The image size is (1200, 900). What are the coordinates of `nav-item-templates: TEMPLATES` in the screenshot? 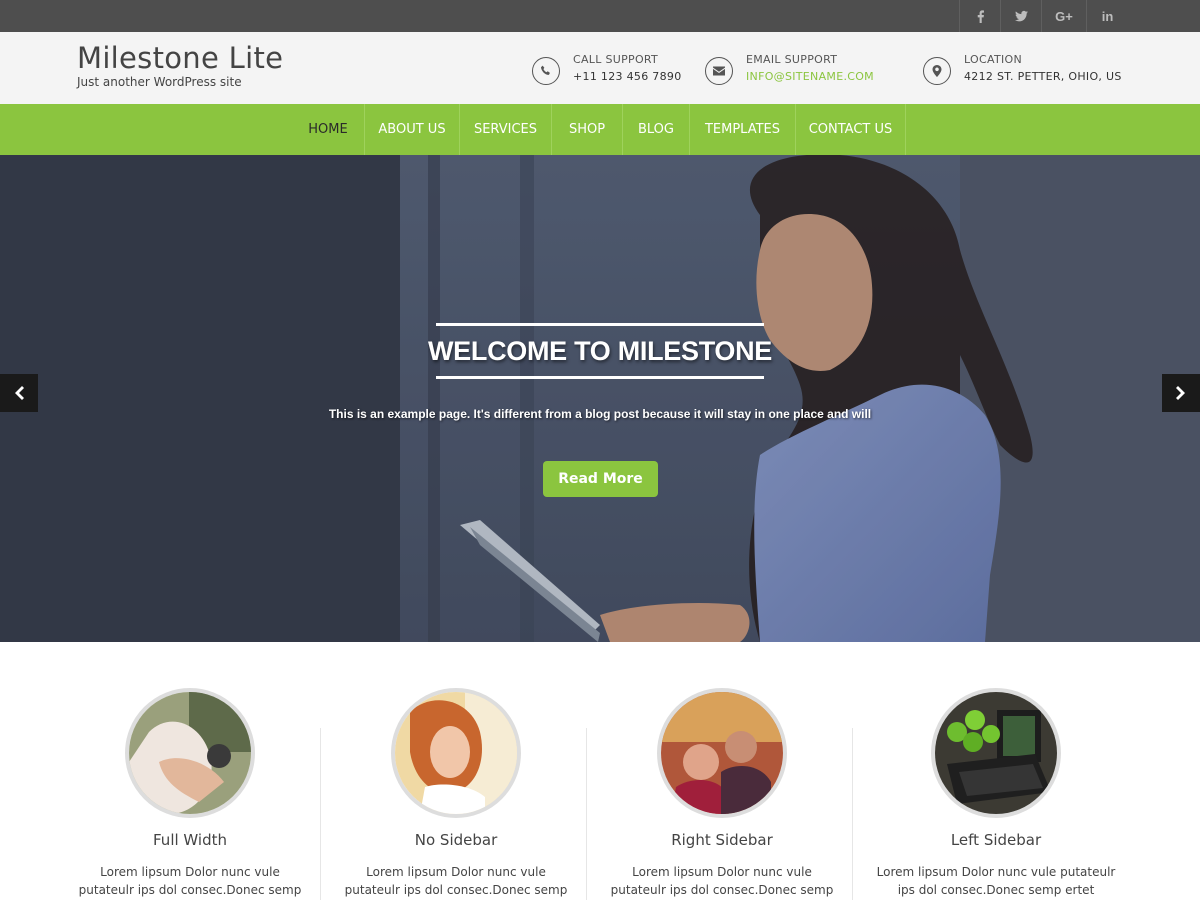 It's located at (743, 129).